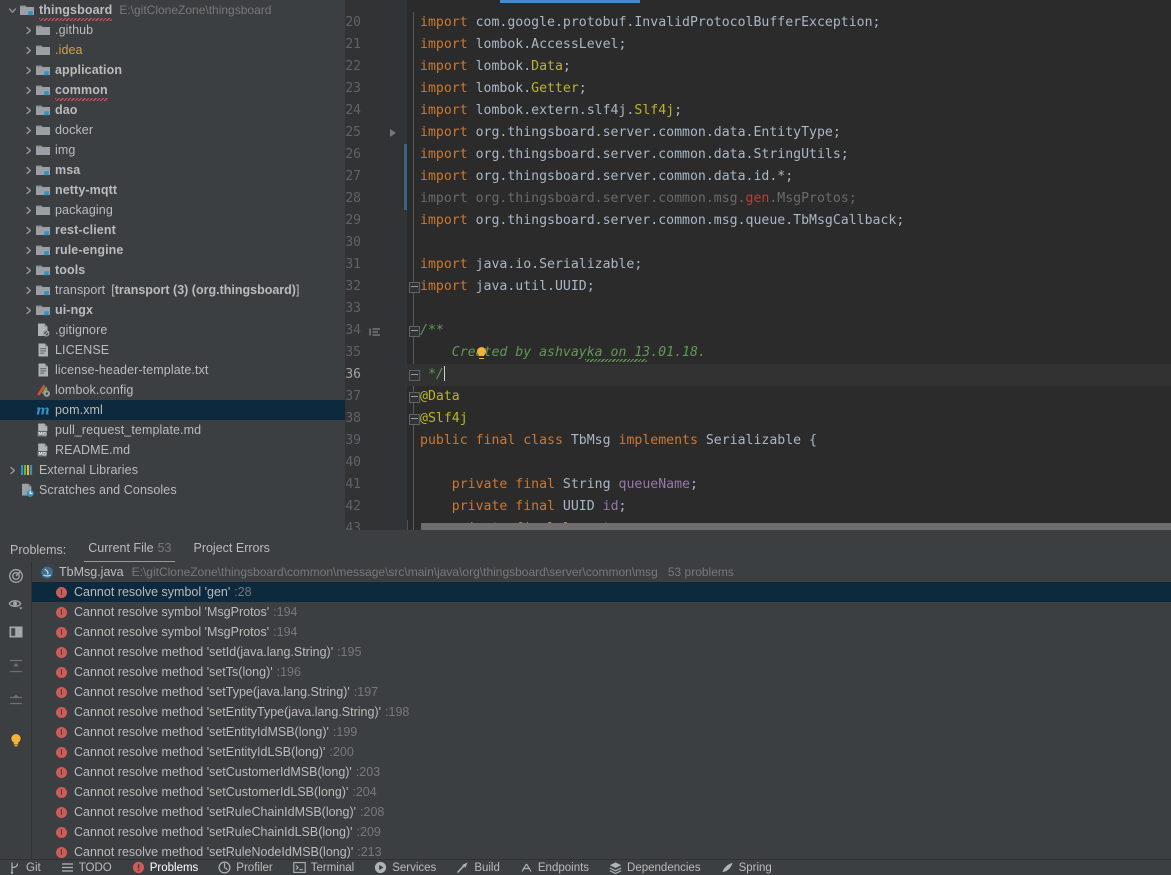 This screenshot has width=1171, height=875. I want to click on code-line: @Slf4j, so click(444, 419).